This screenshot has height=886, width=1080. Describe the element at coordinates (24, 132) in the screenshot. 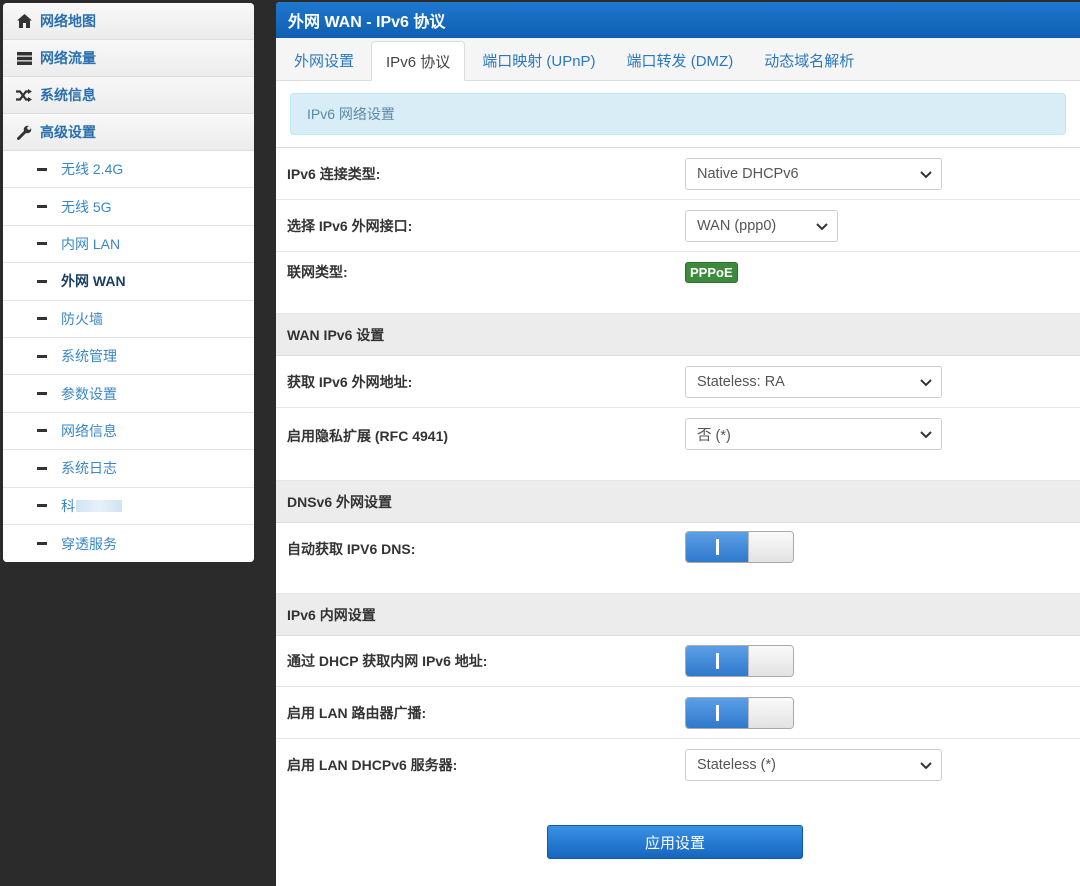

I see `wrench-icon` at that location.